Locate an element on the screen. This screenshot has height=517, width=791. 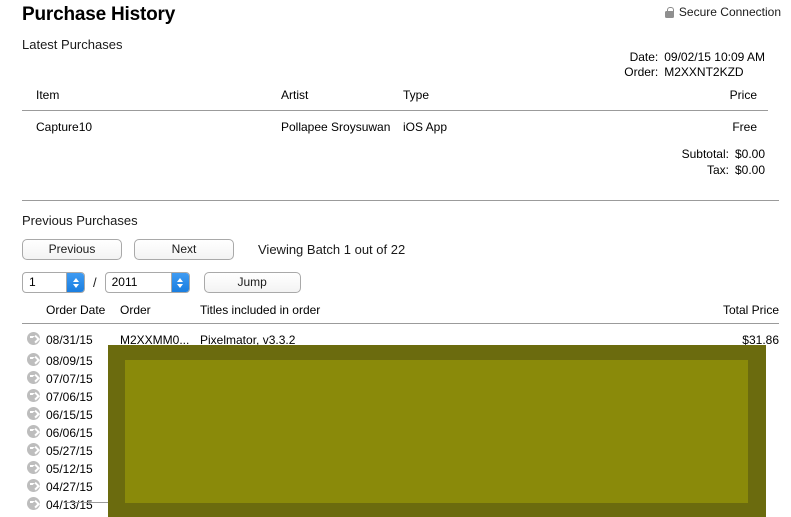
column-header-type: Type is located at coordinates (416, 95).